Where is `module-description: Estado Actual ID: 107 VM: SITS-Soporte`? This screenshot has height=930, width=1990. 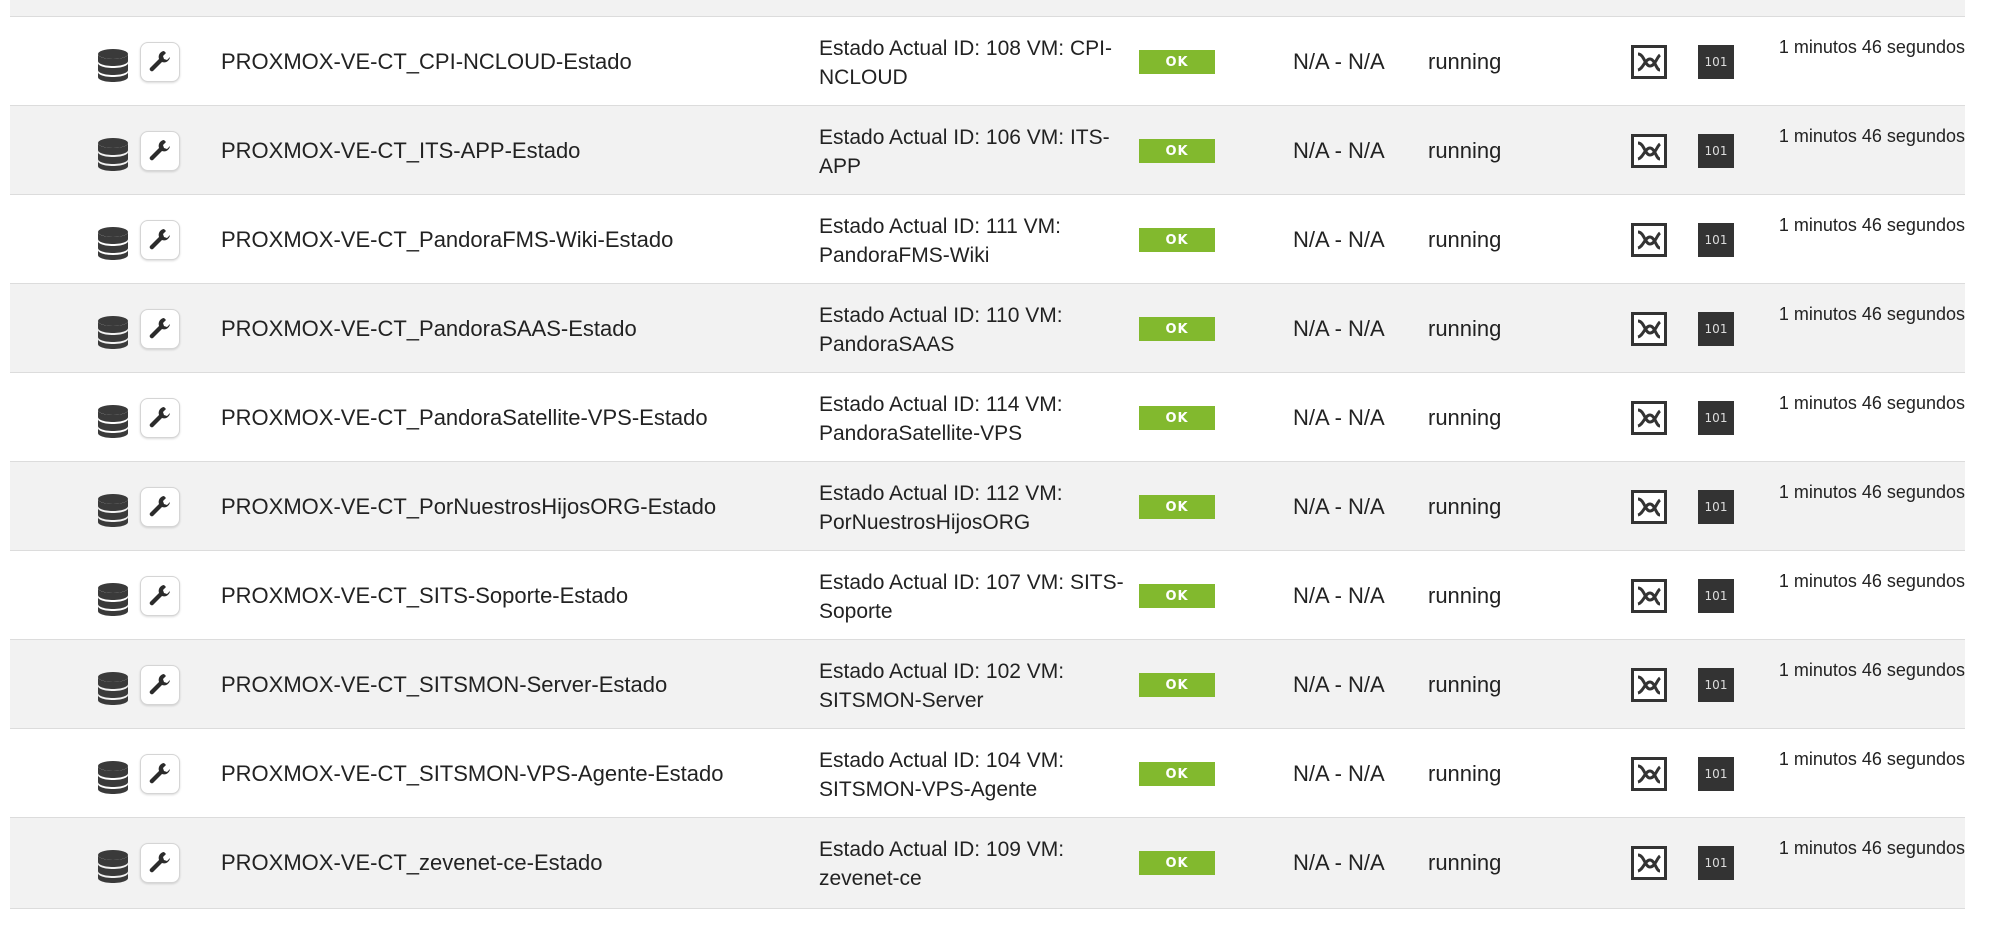
module-description: Estado Actual ID: 107 VM: SITS-Soporte is located at coordinates (971, 597).